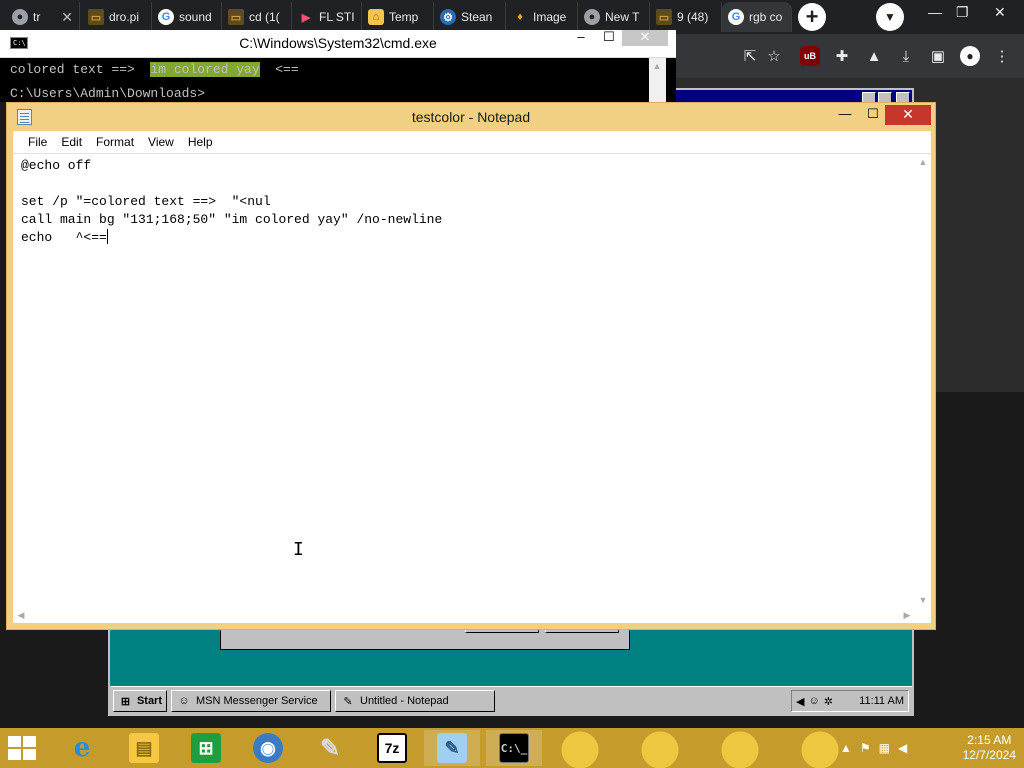 This screenshot has width=1024, height=768. What do you see at coordinates (923, 600) in the screenshot?
I see `scroll-down-icon: ▼` at bounding box center [923, 600].